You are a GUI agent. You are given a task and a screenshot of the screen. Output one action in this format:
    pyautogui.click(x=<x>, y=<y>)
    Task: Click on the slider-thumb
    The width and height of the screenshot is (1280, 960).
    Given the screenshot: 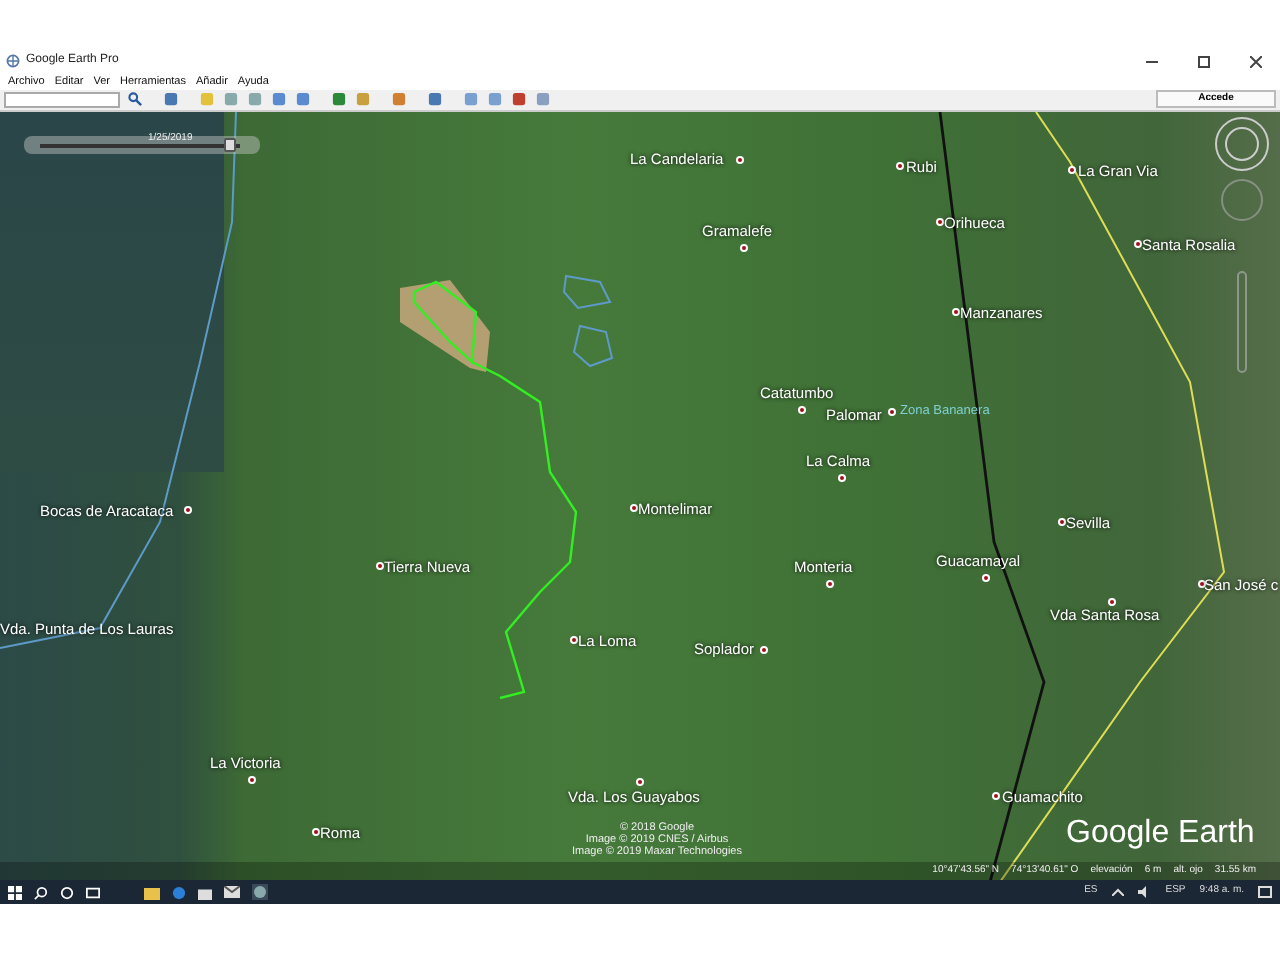 What is the action you would take?
    pyautogui.click(x=230, y=144)
    